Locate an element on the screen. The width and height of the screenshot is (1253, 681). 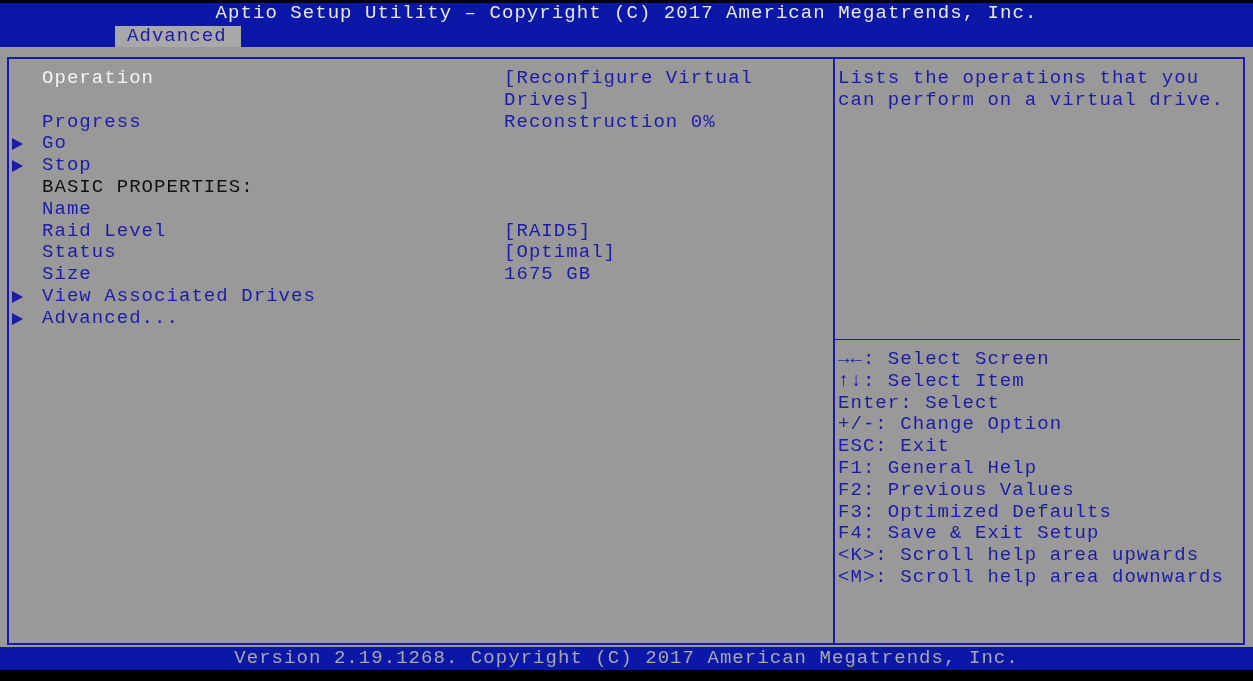
setting-value: Reconstruction 0% is located at coordinates (610, 121).